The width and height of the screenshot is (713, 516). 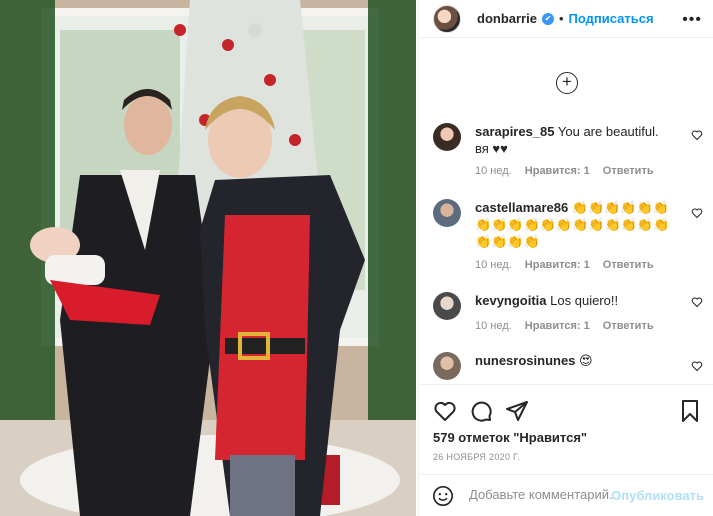 I want to click on comment-text: 😍, so click(x=586, y=360).